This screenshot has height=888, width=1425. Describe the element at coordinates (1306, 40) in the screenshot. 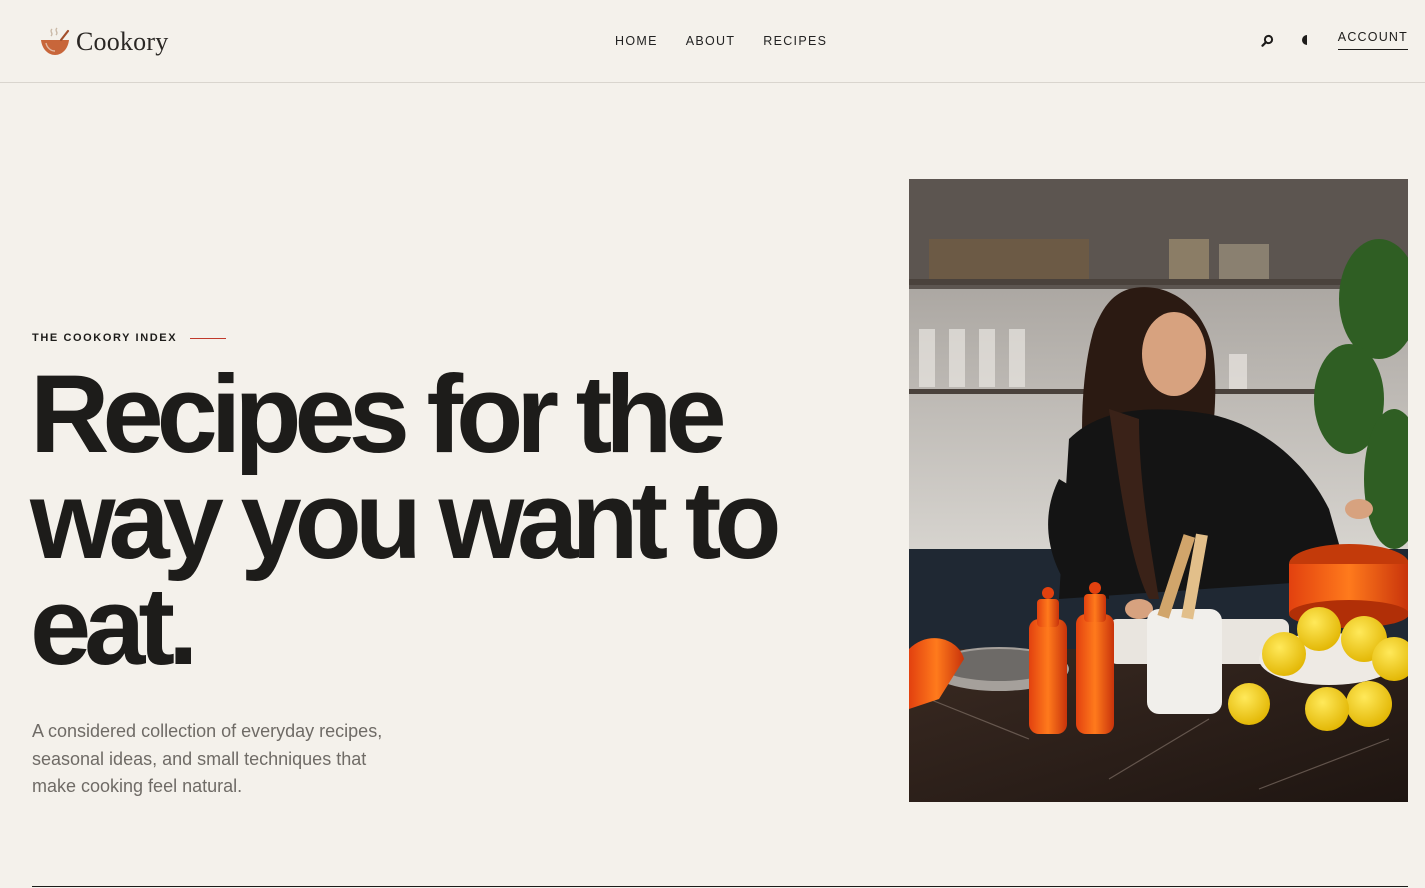

I see `half-moon-icon` at that location.